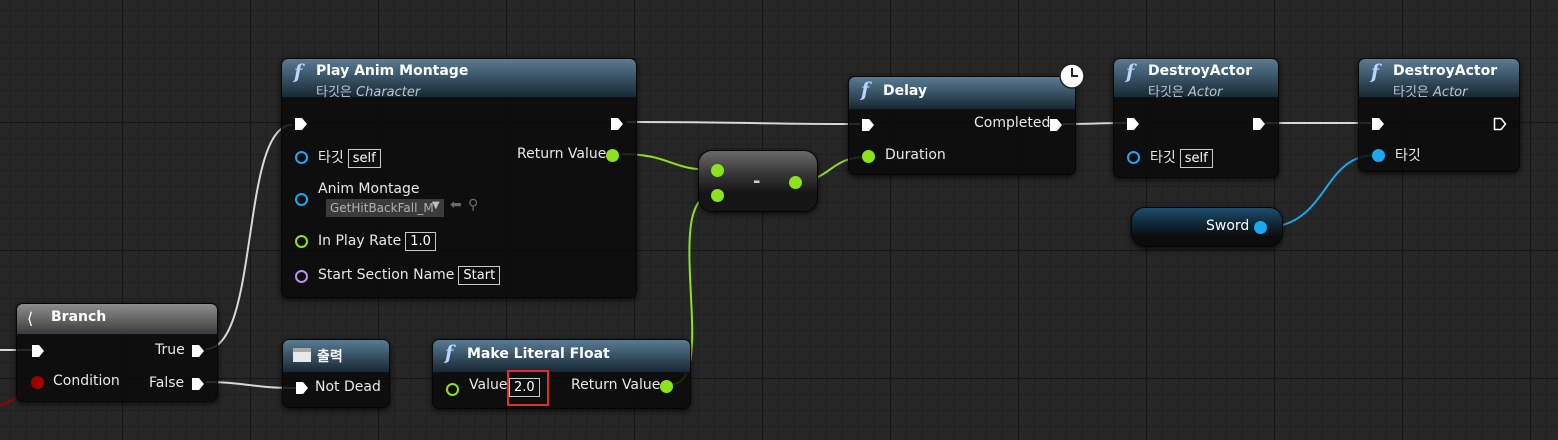 The width and height of the screenshot is (1558, 440). Describe the element at coordinates (198, 351) in the screenshot. I see `branch-true-pin` at that location.